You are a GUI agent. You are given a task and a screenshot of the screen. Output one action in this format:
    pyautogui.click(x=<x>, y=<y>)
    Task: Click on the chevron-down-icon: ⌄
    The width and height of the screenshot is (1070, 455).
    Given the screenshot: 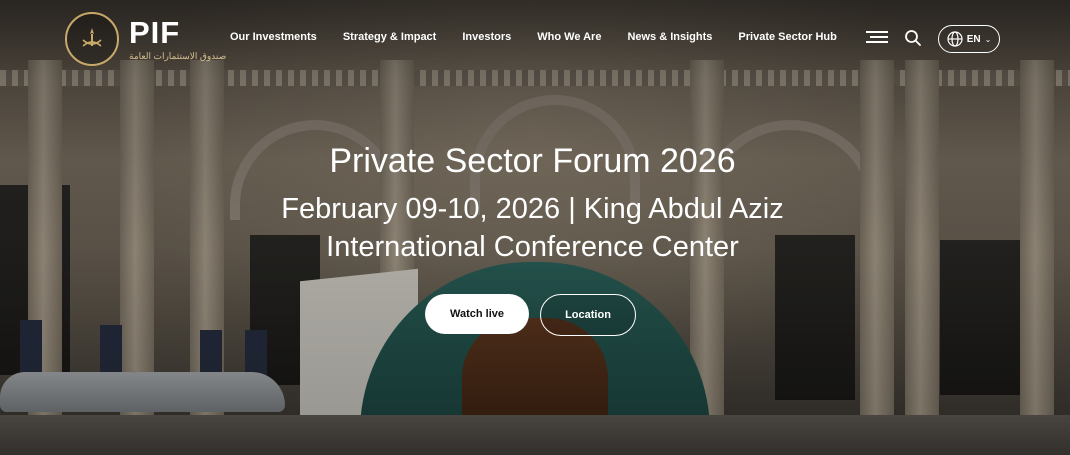 What is the action you would take?
    pyautogui.click(x=988, y=39)
    